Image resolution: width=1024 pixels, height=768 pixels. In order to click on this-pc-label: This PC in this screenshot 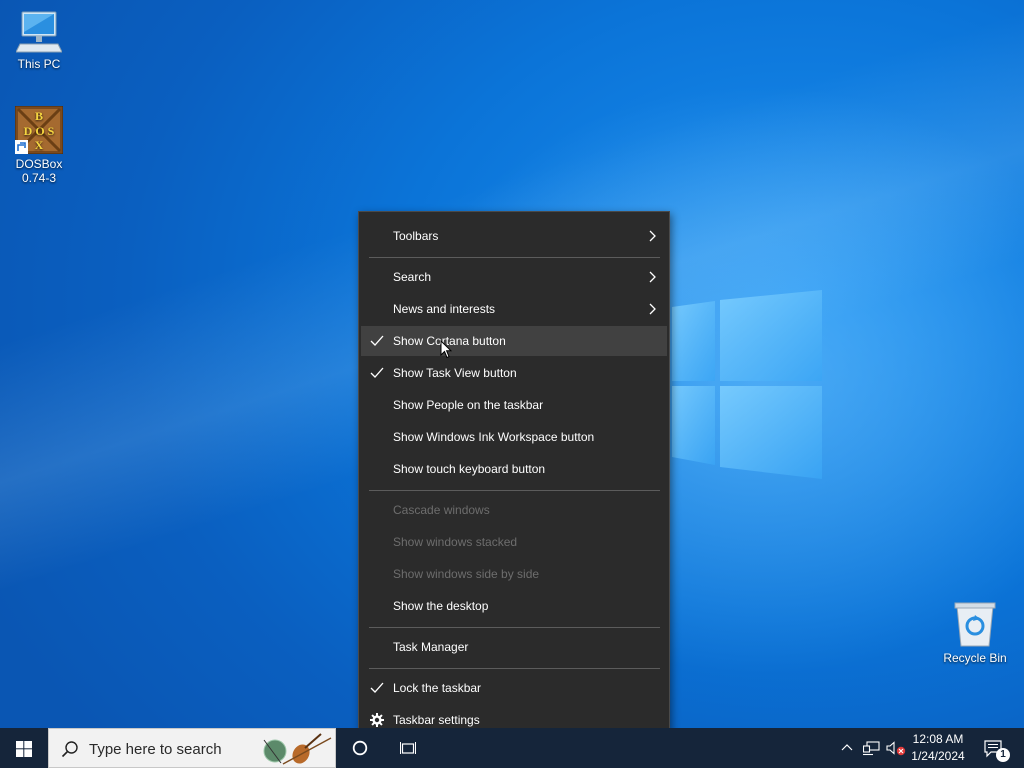, I will do `click(39, 64)`.